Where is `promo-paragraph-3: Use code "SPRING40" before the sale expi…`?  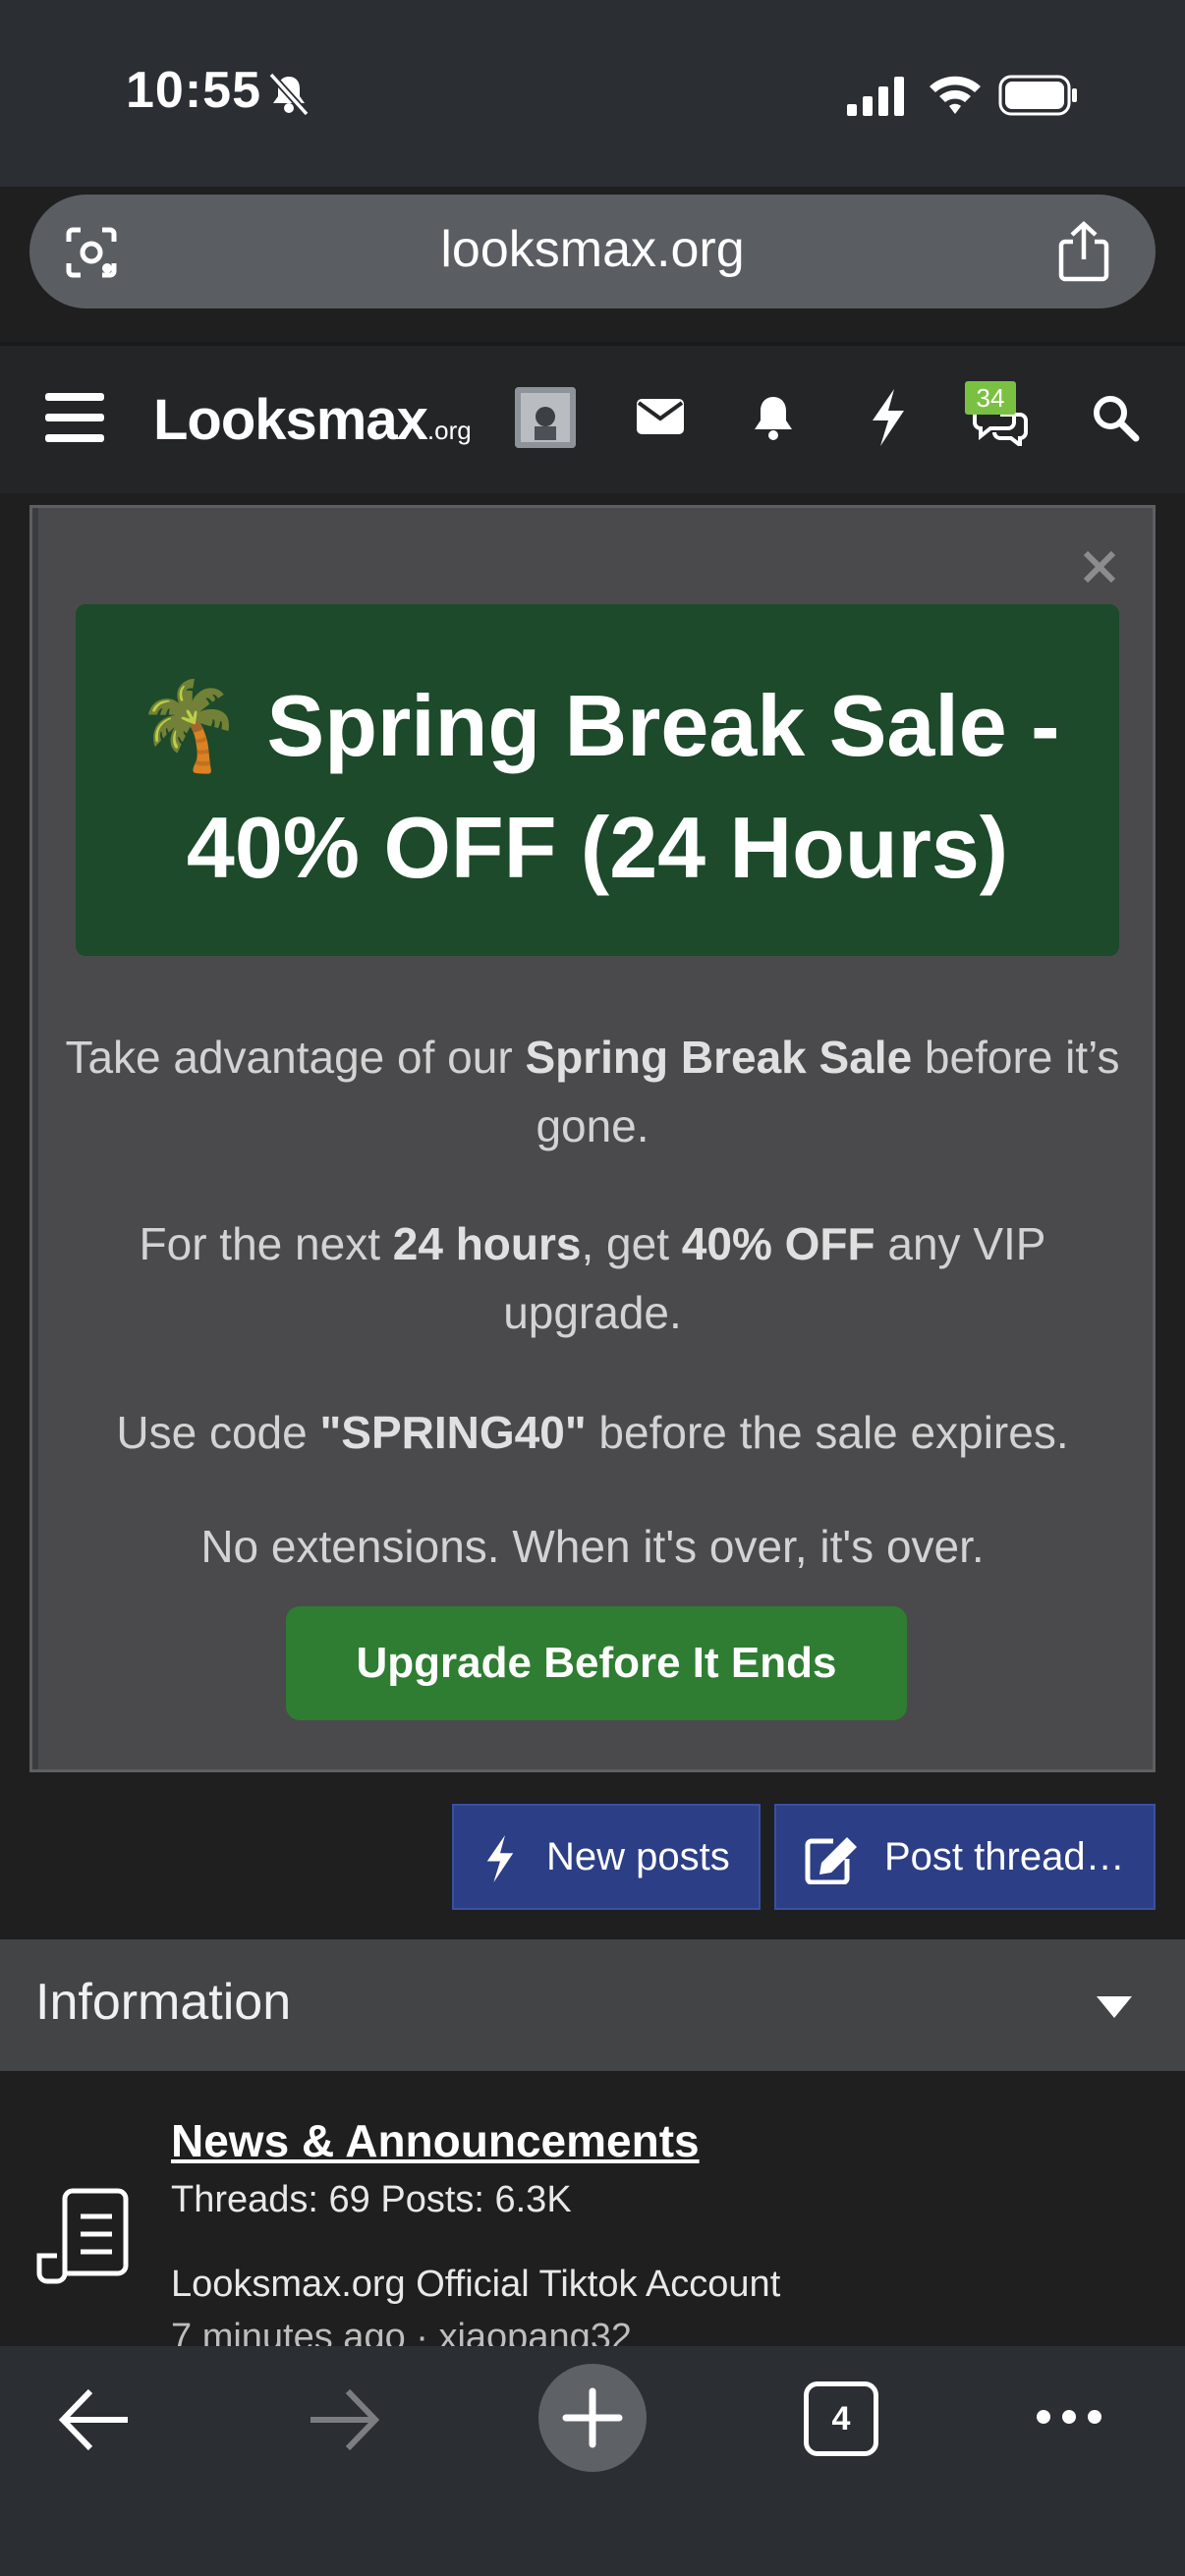
promo-paragraph-3: Use code "SPRING40" before the sale expi… is located at coordinates (592, 1432).